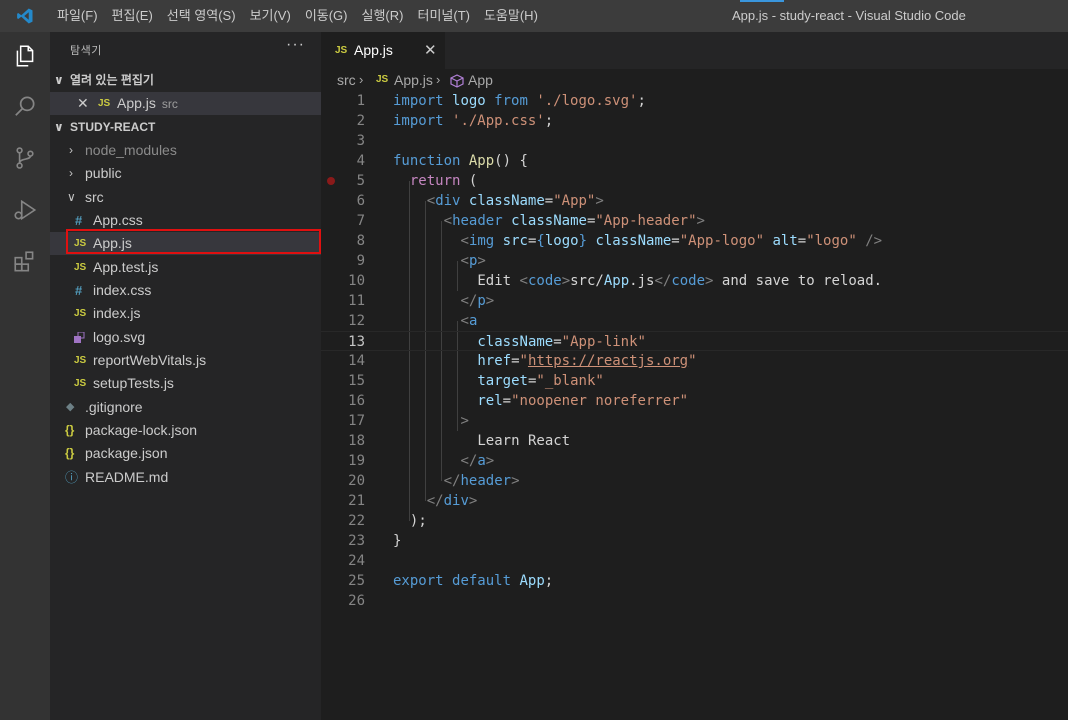 This screenshot has height=720, width=1068. What do you see at coordinates (694, 521) in the screenshot?
I see `code-line: 22 );` at bounding box center [694, 521].